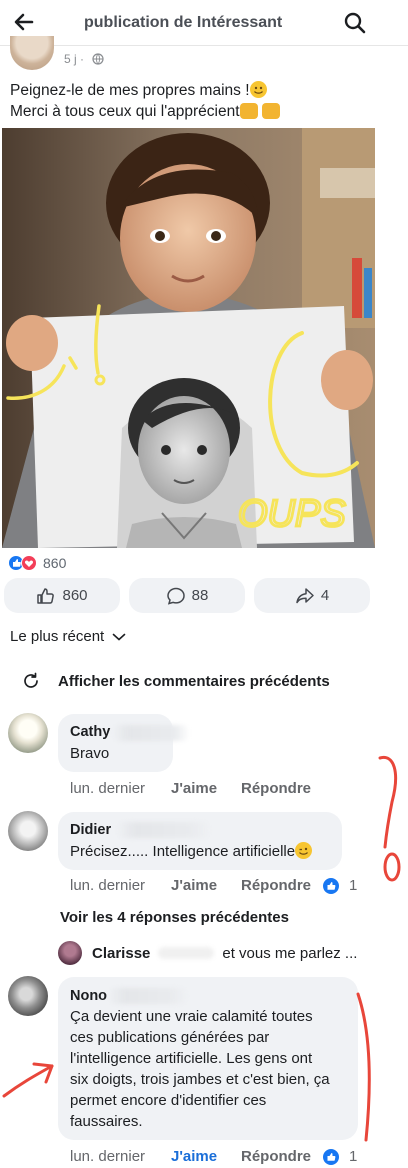 This screenshot has height=1168, width=408. I want to click on share-icon, so click(305, 595).